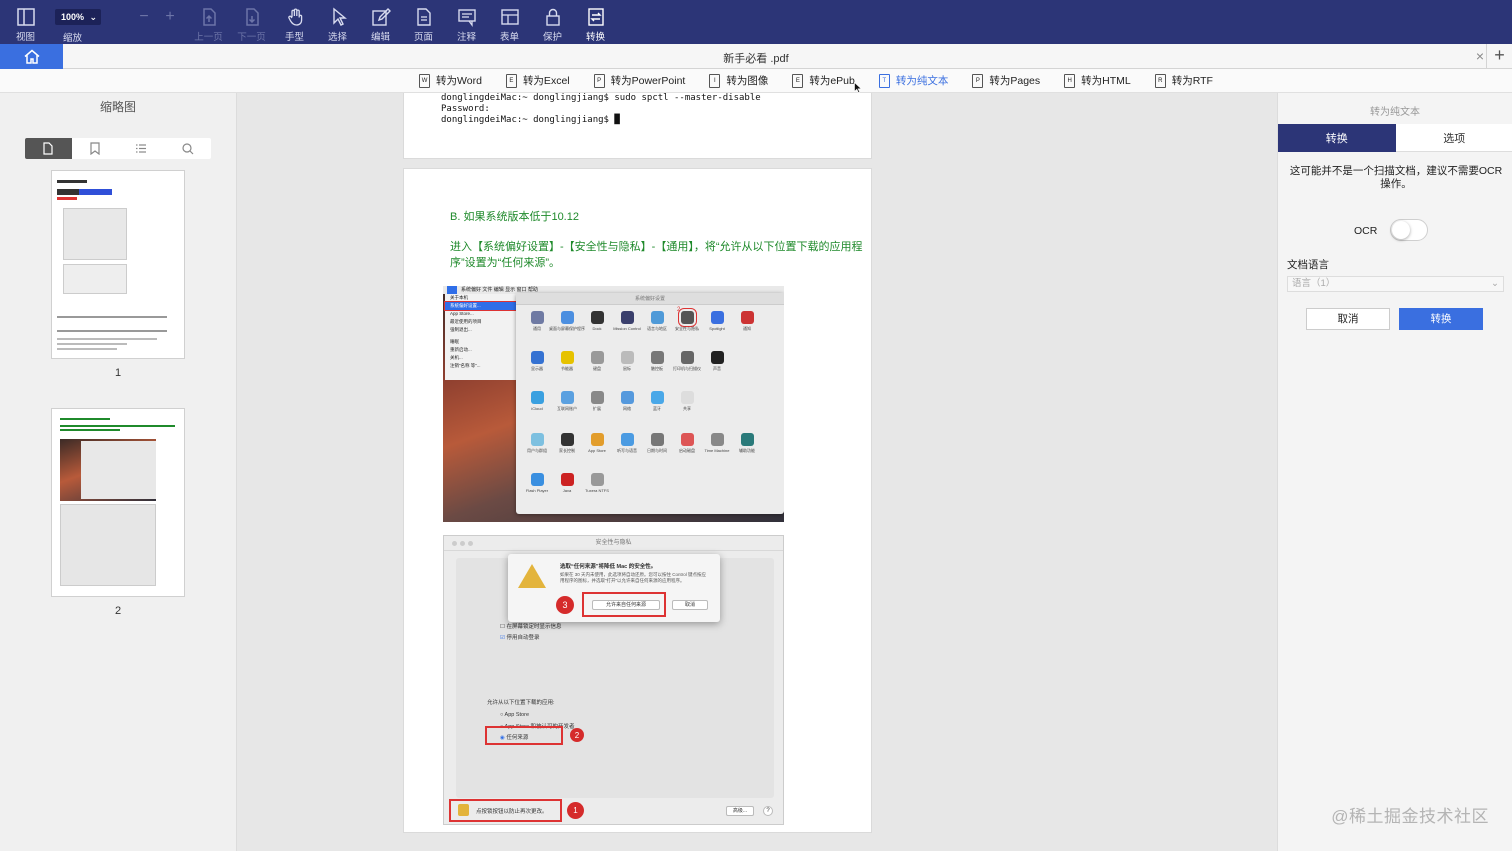 The image size is (1512, 851). Describe the element at coordinates (537, 80) in the screenshot. I see `convert-option-1: E 转为Excel` at that location.